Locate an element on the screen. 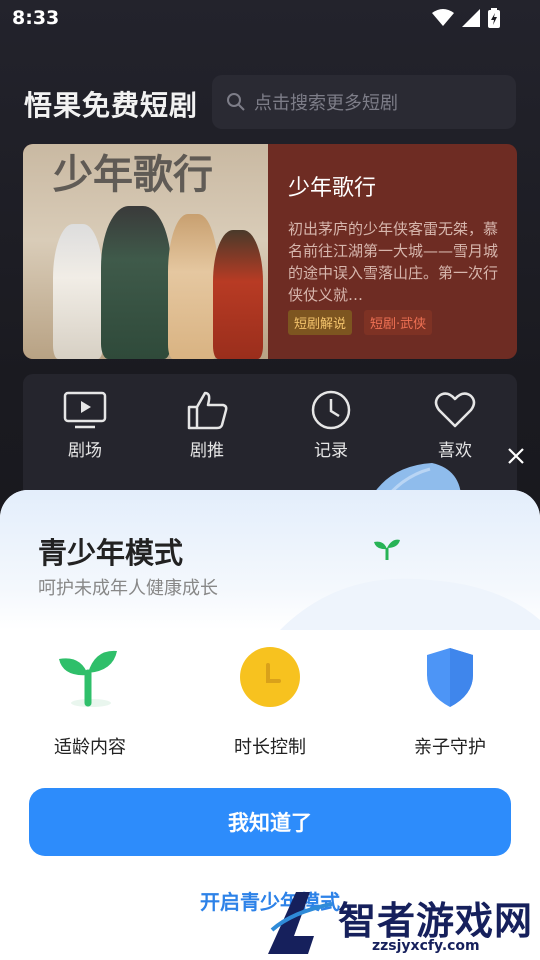  status-icons is located at coordinates (466, 18).